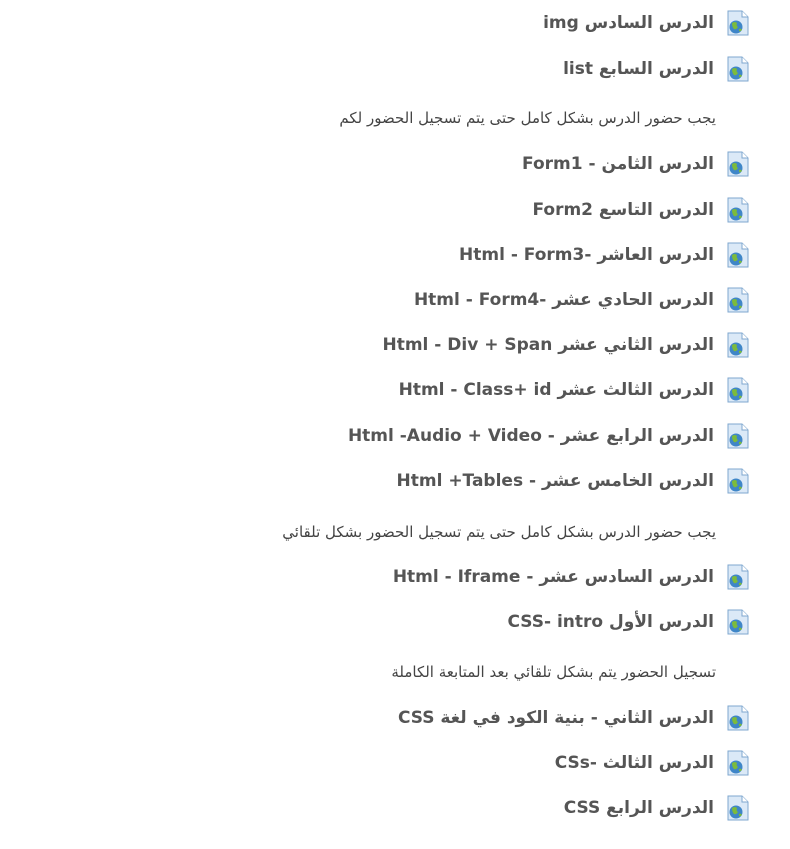 Image resolution: width=790 pixels, height=849 pixels. I want to click on activity-title: الدرس الرابع عشر - Html -Audio + Video, so click(531, 436).